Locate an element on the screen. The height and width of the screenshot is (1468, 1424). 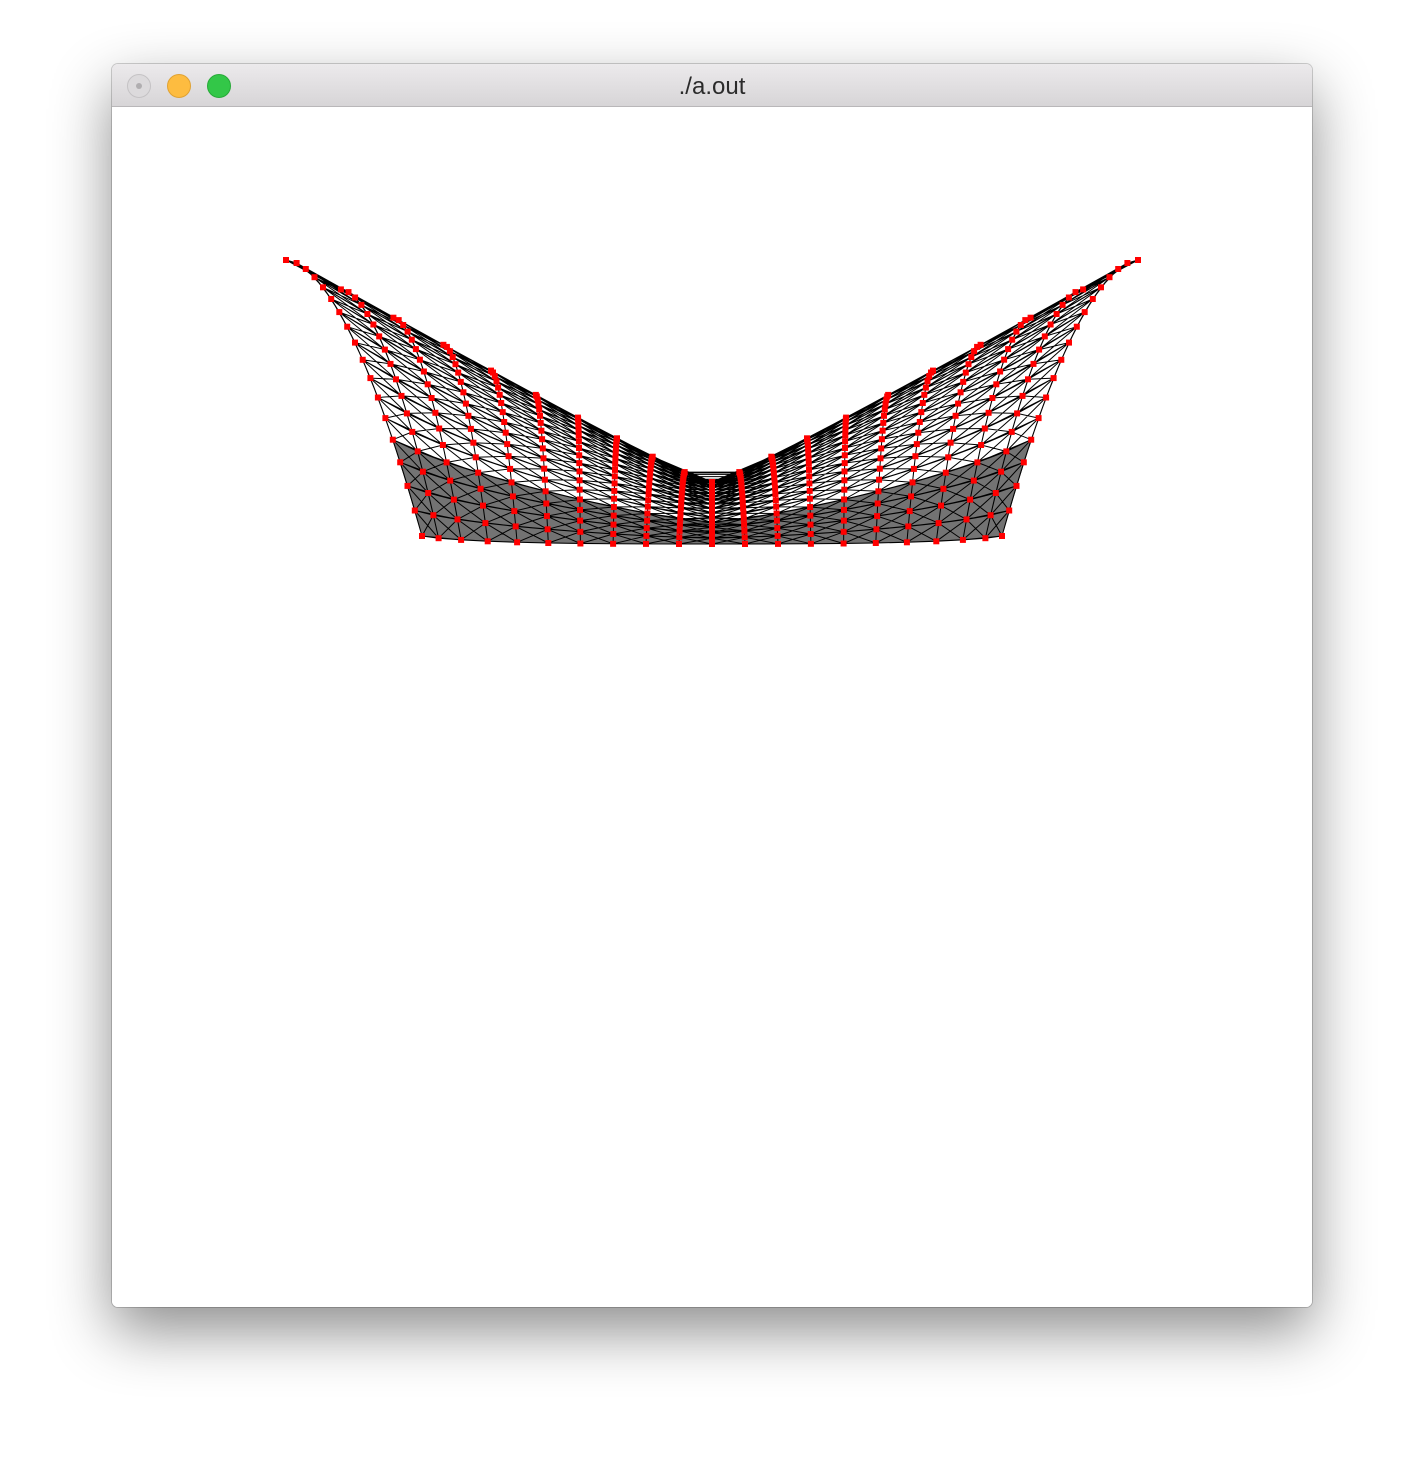
window-title: ./a.out is located at coordinates (712, 86).